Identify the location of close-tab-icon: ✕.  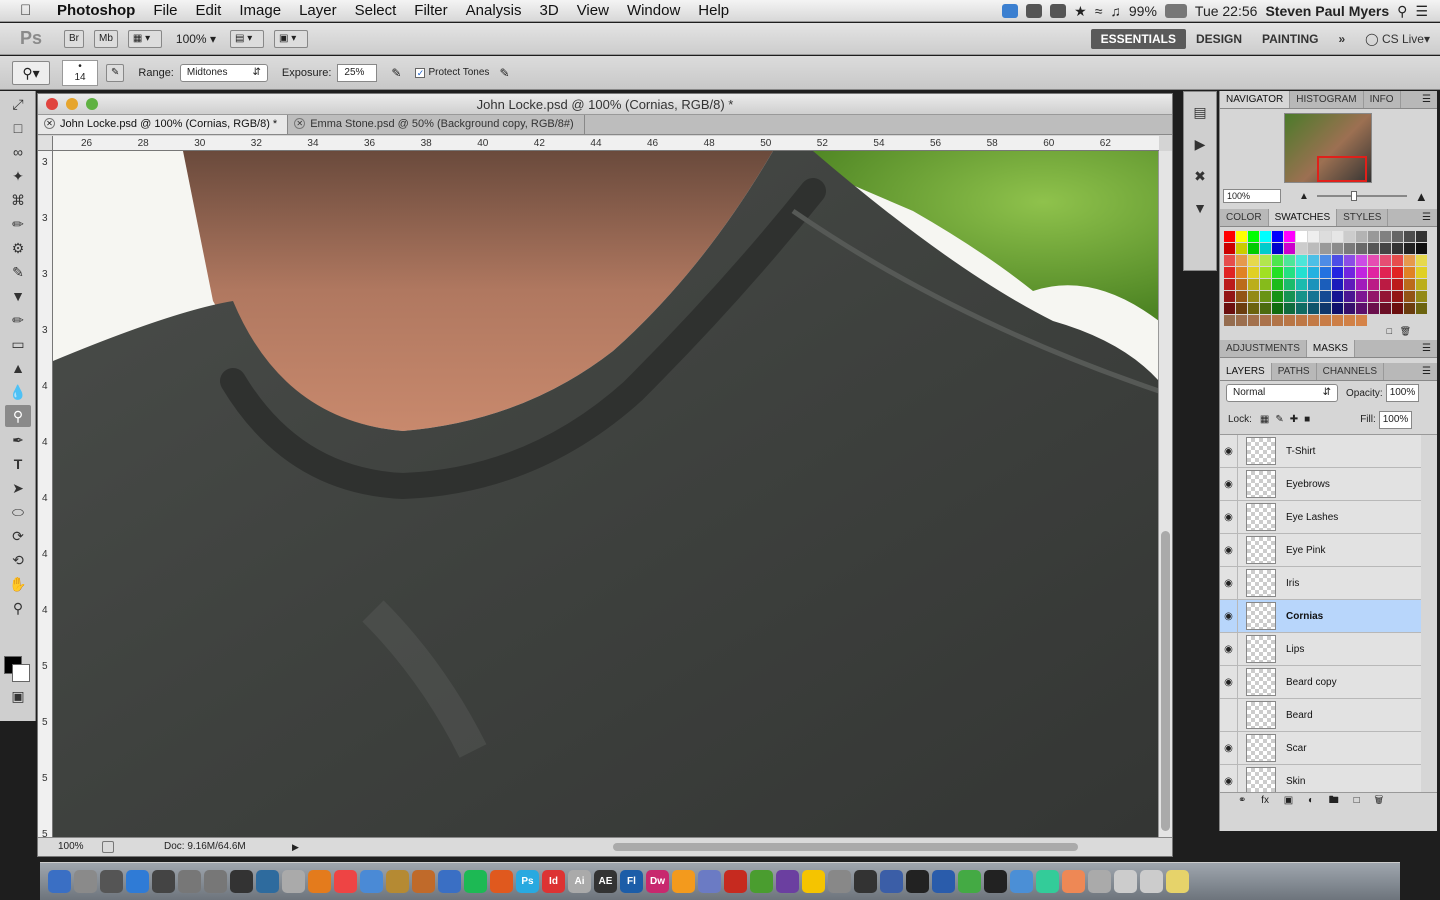
(300, 123).